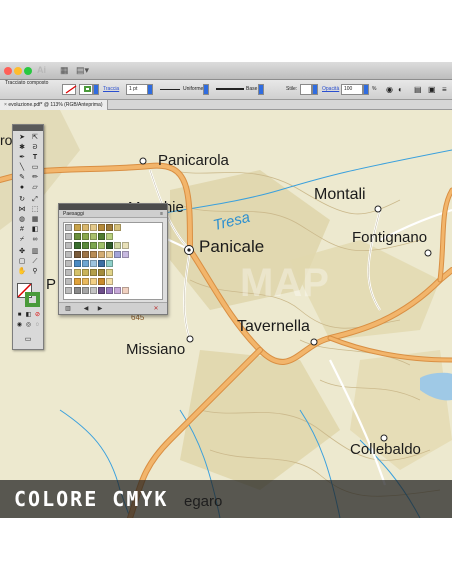 The height and width of the screenshot is (584, 452). I want to click on opacity-input: 100, so click(352, 89).